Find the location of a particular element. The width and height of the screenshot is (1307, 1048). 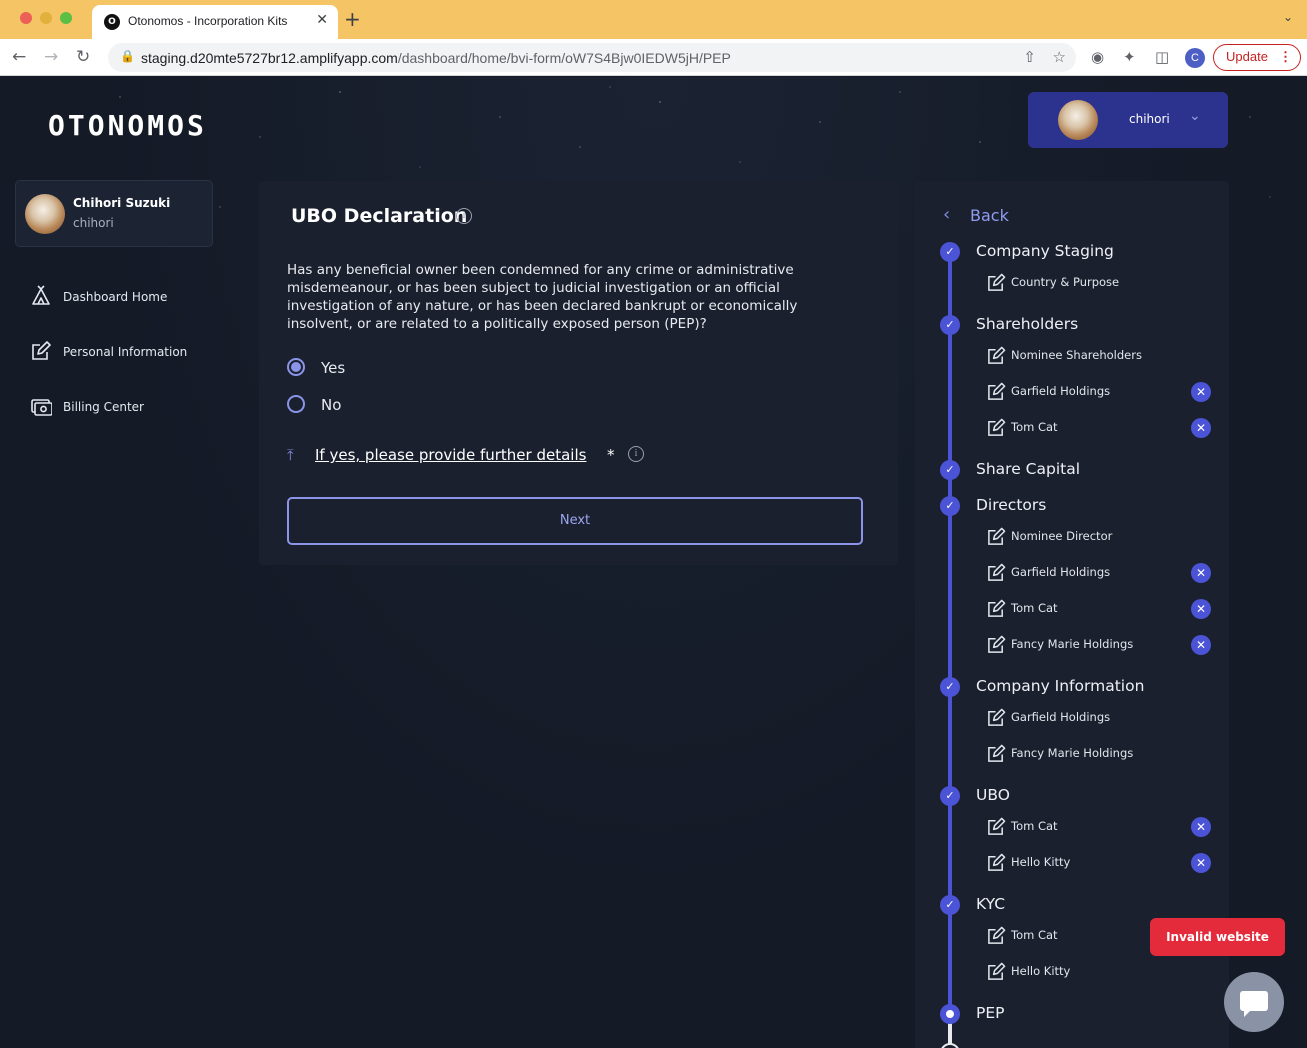

bookmark-star-icon: ☆ is located at coordinates (1059, 57).